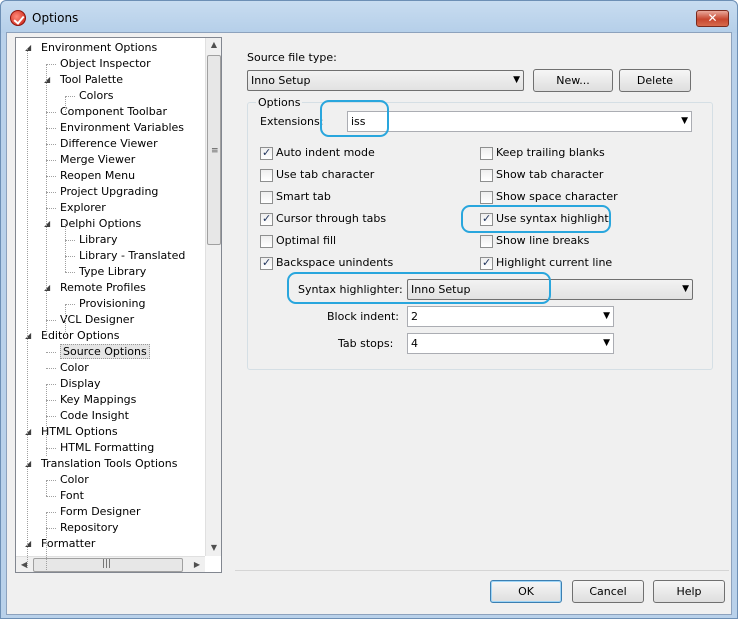 The width and height of the screenshot is (738, 619). Describe the element at coordinates (97, 176) in the screenshot. I see `tree-item: Reopen Menu` at that location.